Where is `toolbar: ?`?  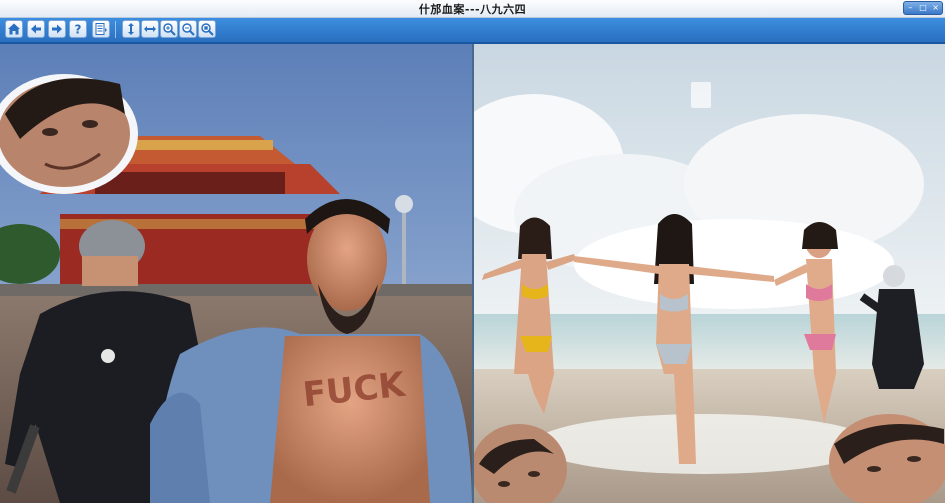 toolbar: ? is located at coordinates (472, 31).